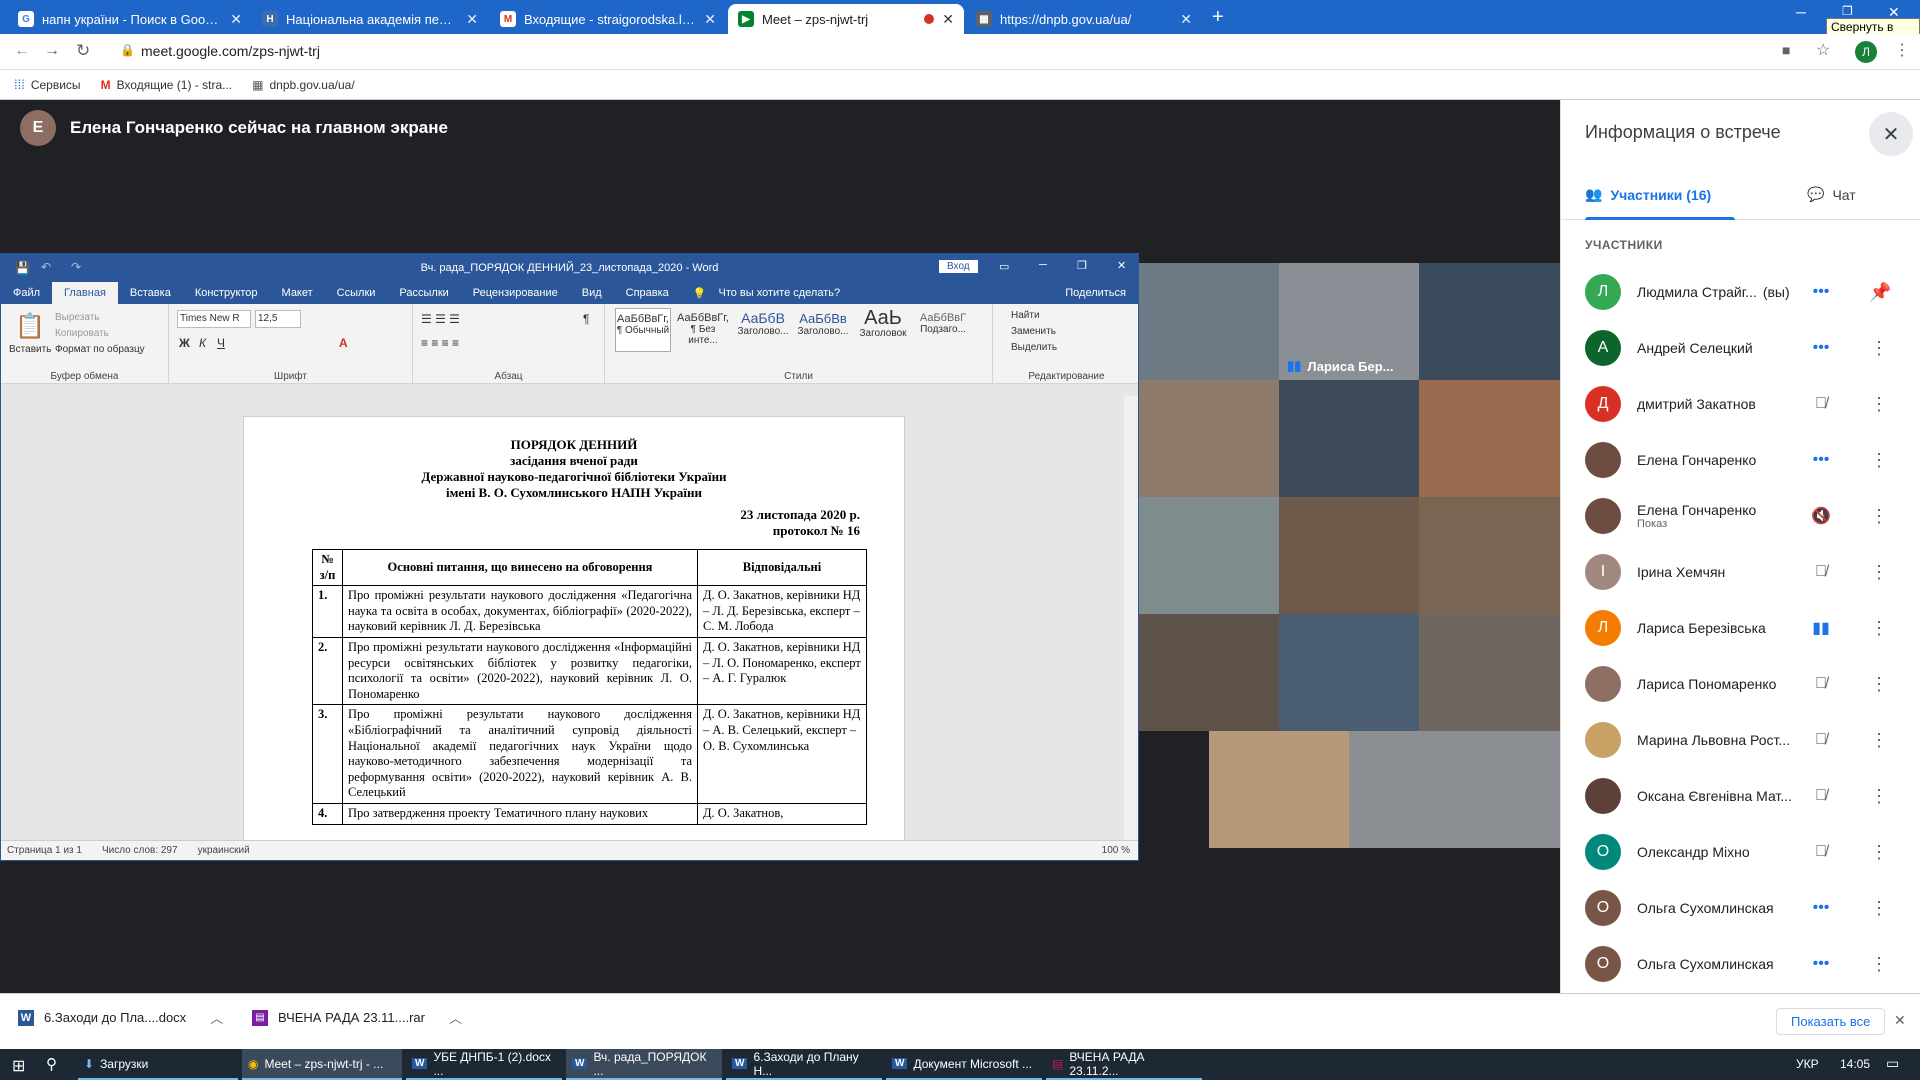 Image resolution: width=1920 pixels, height=1080 pixels. I want to click on lock-icon: 🔒, so click(127, 50).